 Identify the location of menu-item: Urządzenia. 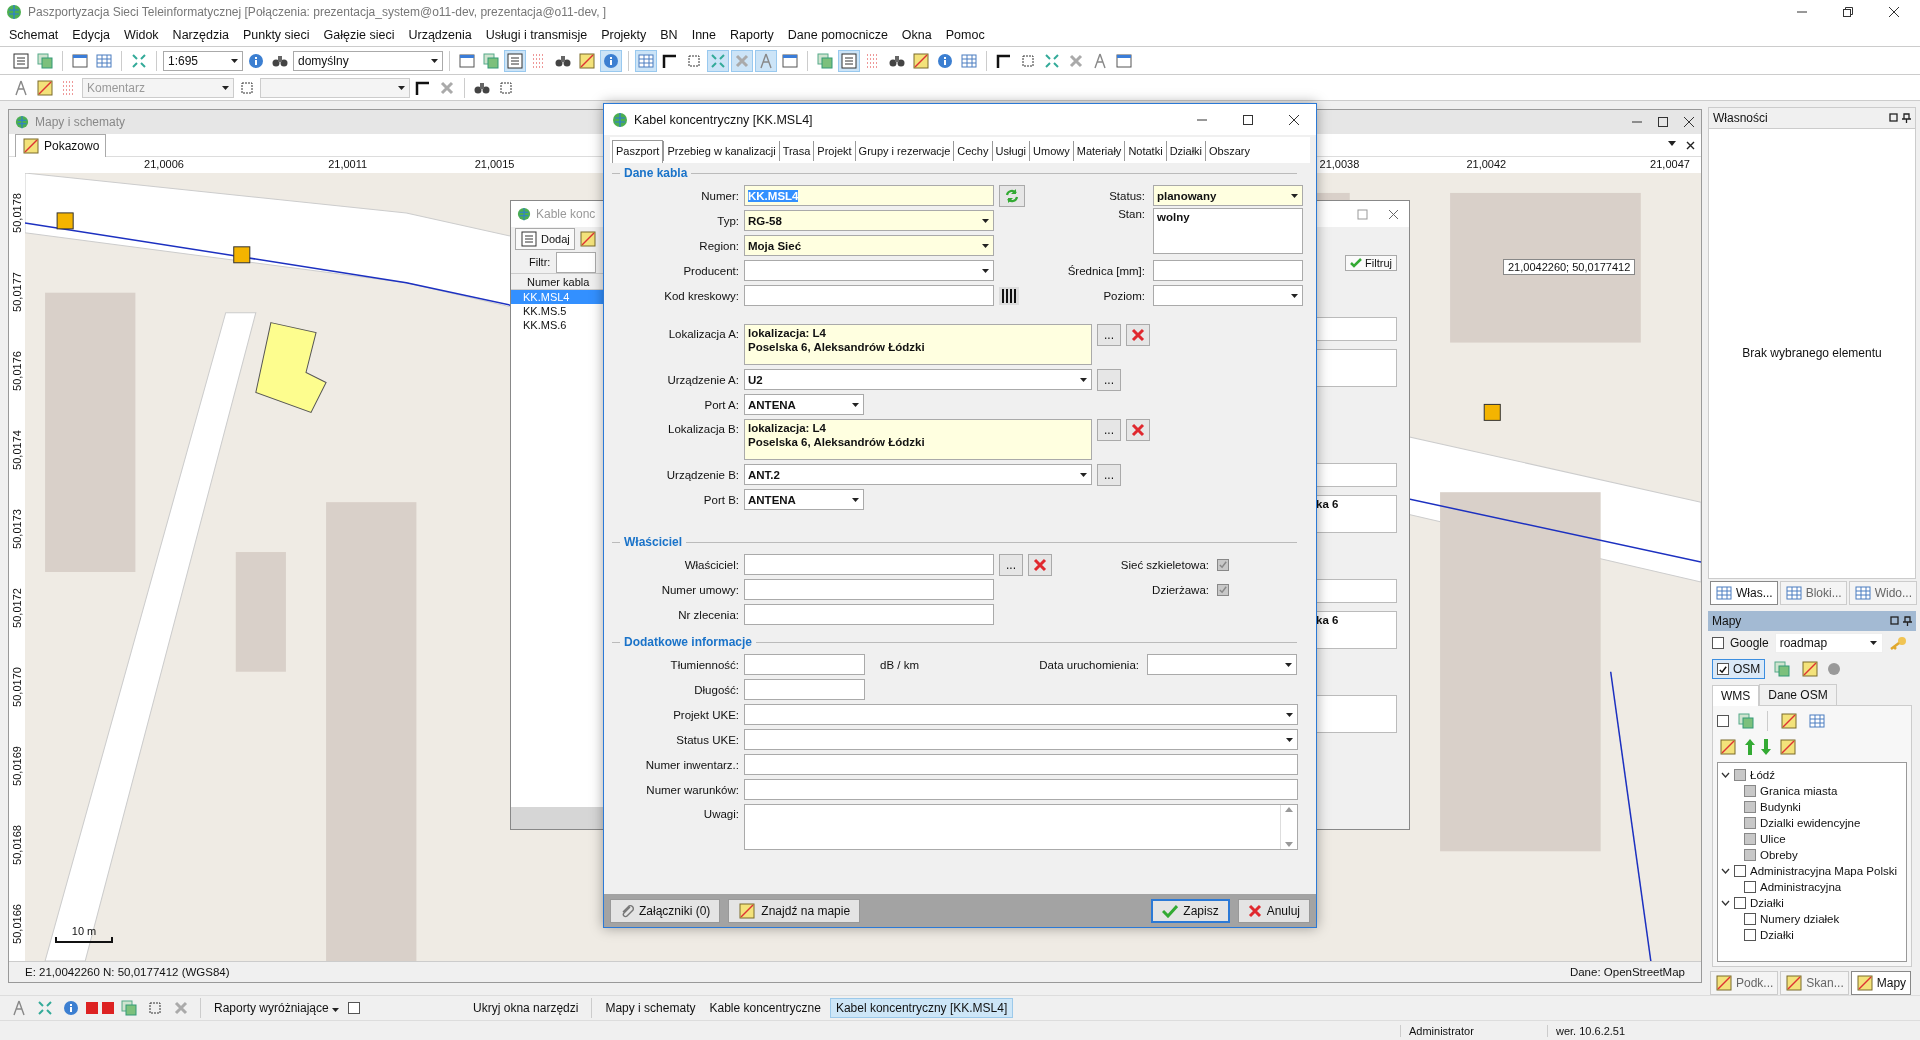
(440, 35).